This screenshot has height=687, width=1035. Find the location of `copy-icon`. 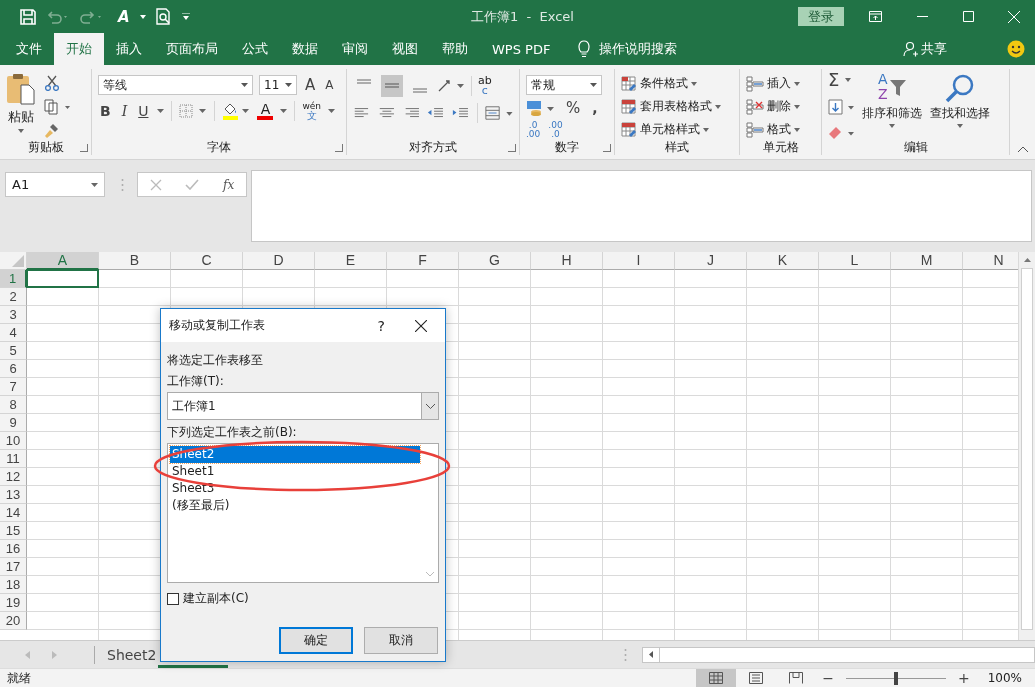

copy-icon is located at coordinates (57, 107).